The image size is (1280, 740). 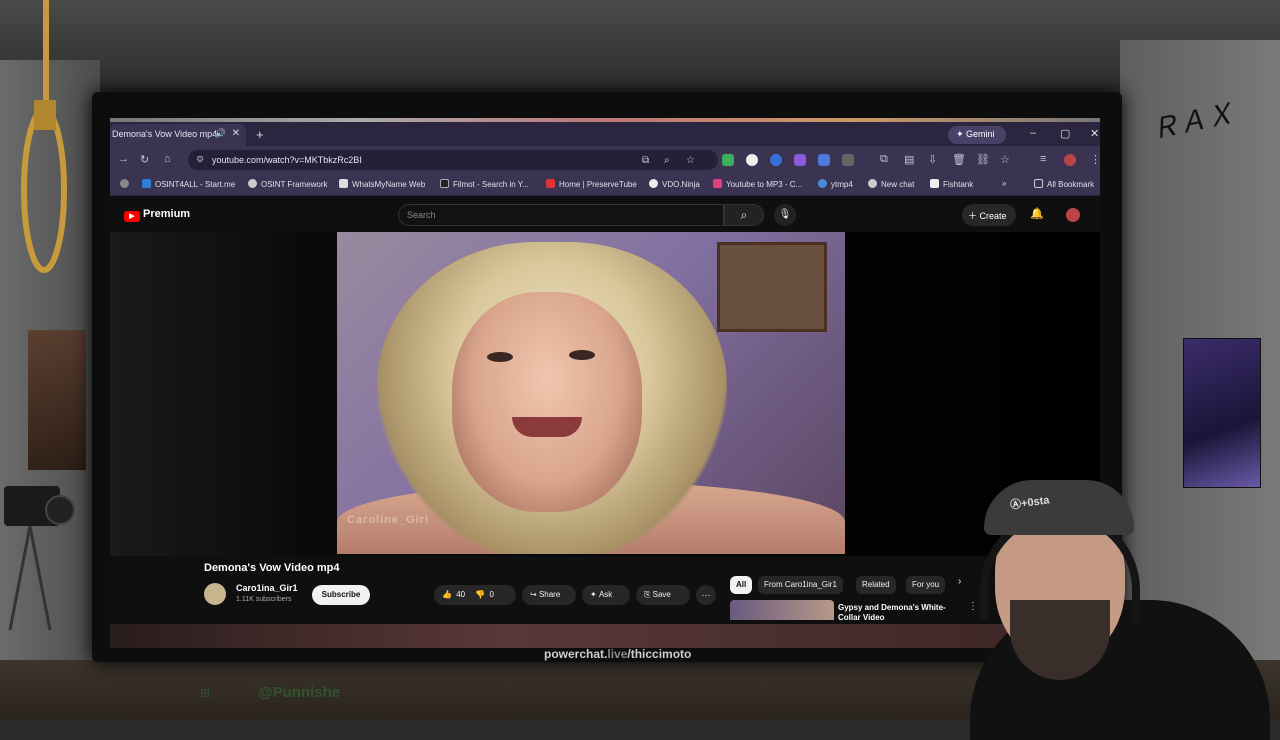 What do you see at coordinates (447, 595) in the screenshot?
I see `like-icon: 👍` at bounding box center [447, 595].